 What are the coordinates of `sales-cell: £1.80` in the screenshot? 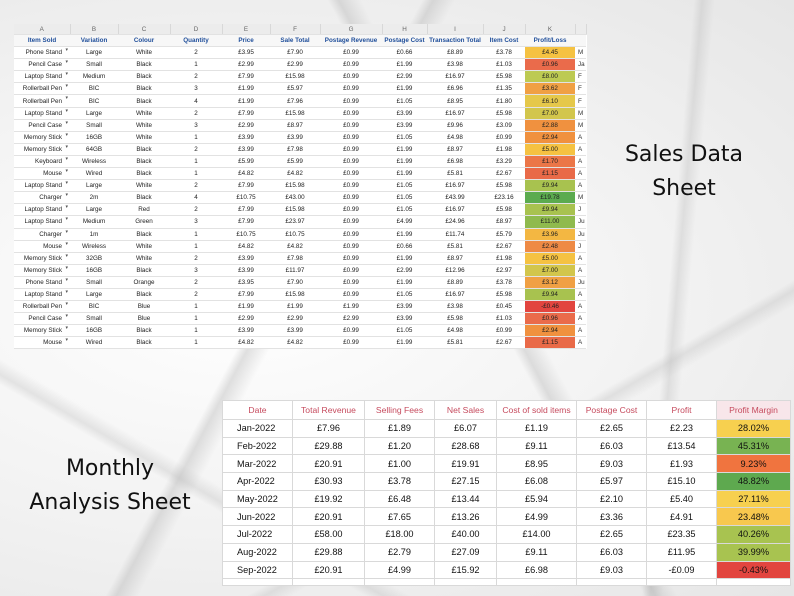 It's located at (504, 101).